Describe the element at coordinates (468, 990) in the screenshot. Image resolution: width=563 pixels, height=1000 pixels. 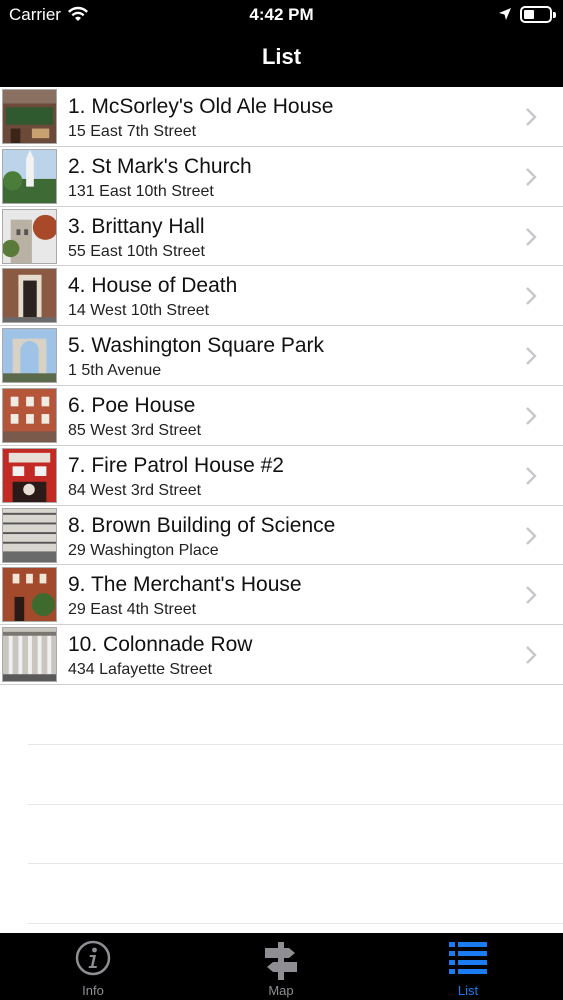
I see `tab-label: List` at that location.